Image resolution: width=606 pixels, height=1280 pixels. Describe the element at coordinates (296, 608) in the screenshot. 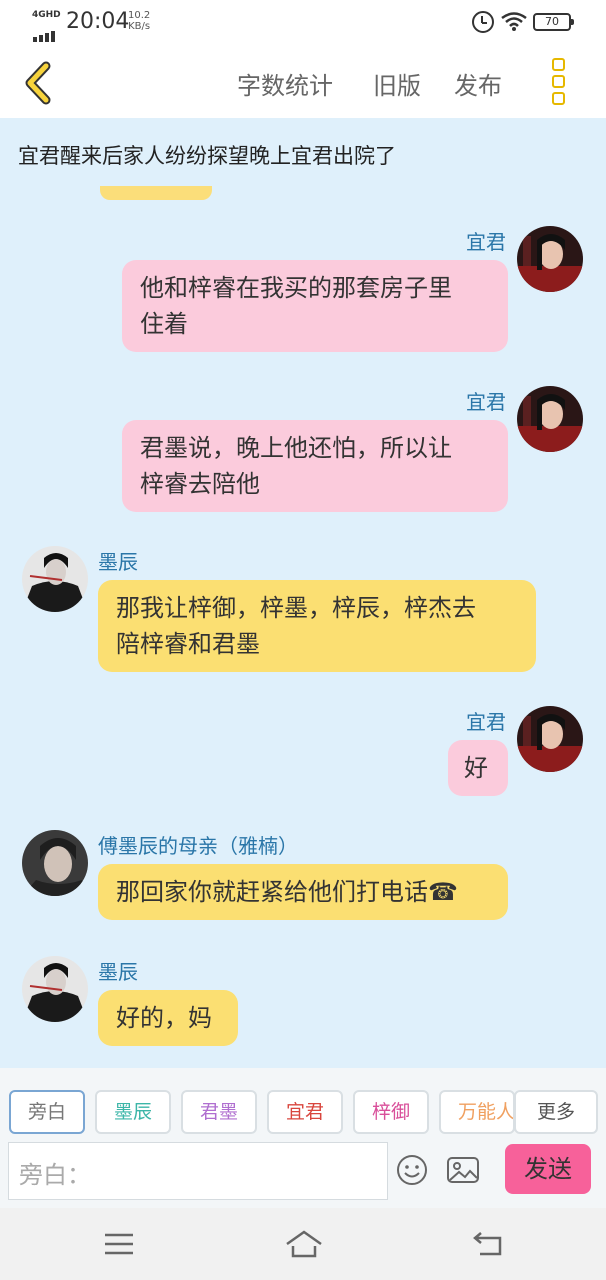

I see `message-text-line: 那我让梓御，梓墨，梓辰，梓杰去` at that location.